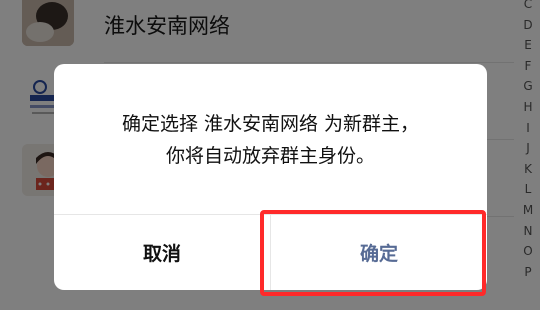  Describe the element at coordinates (162, 252) in the screenshot. I see `cancel-button: 取消` at that location.